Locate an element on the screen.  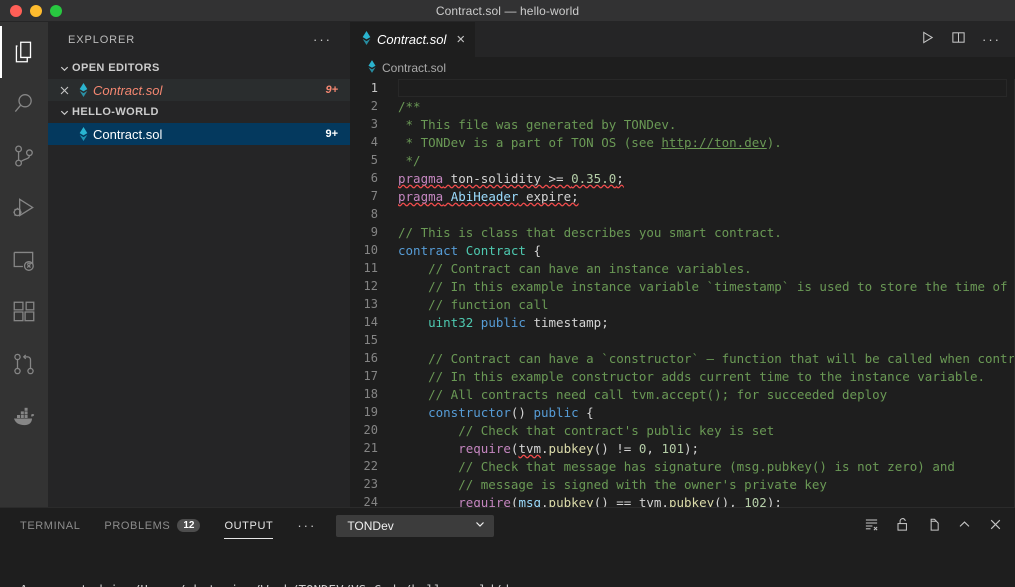
more-actions-button: ··· is located at coordinates (991, 39).